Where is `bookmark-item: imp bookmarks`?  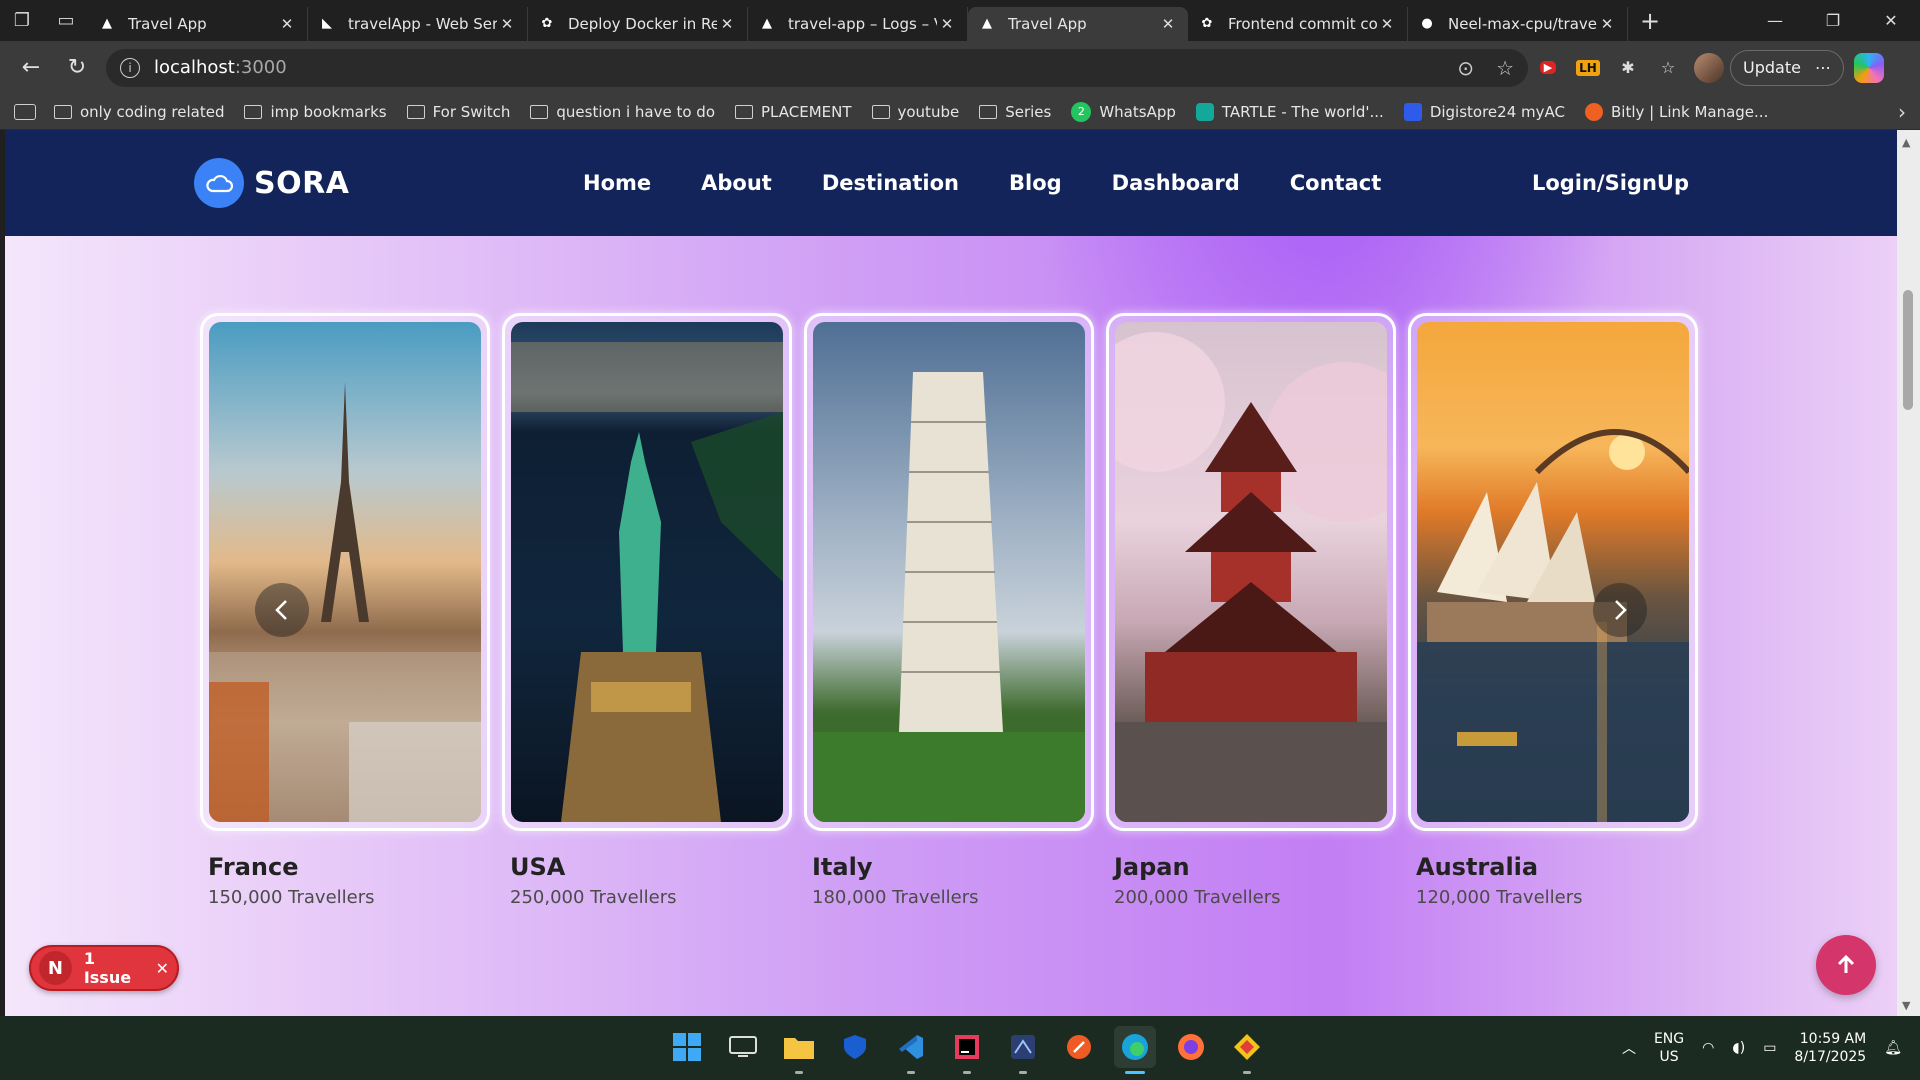
bookmark-item: imp bookmarks is located at coordinates (315, 111).